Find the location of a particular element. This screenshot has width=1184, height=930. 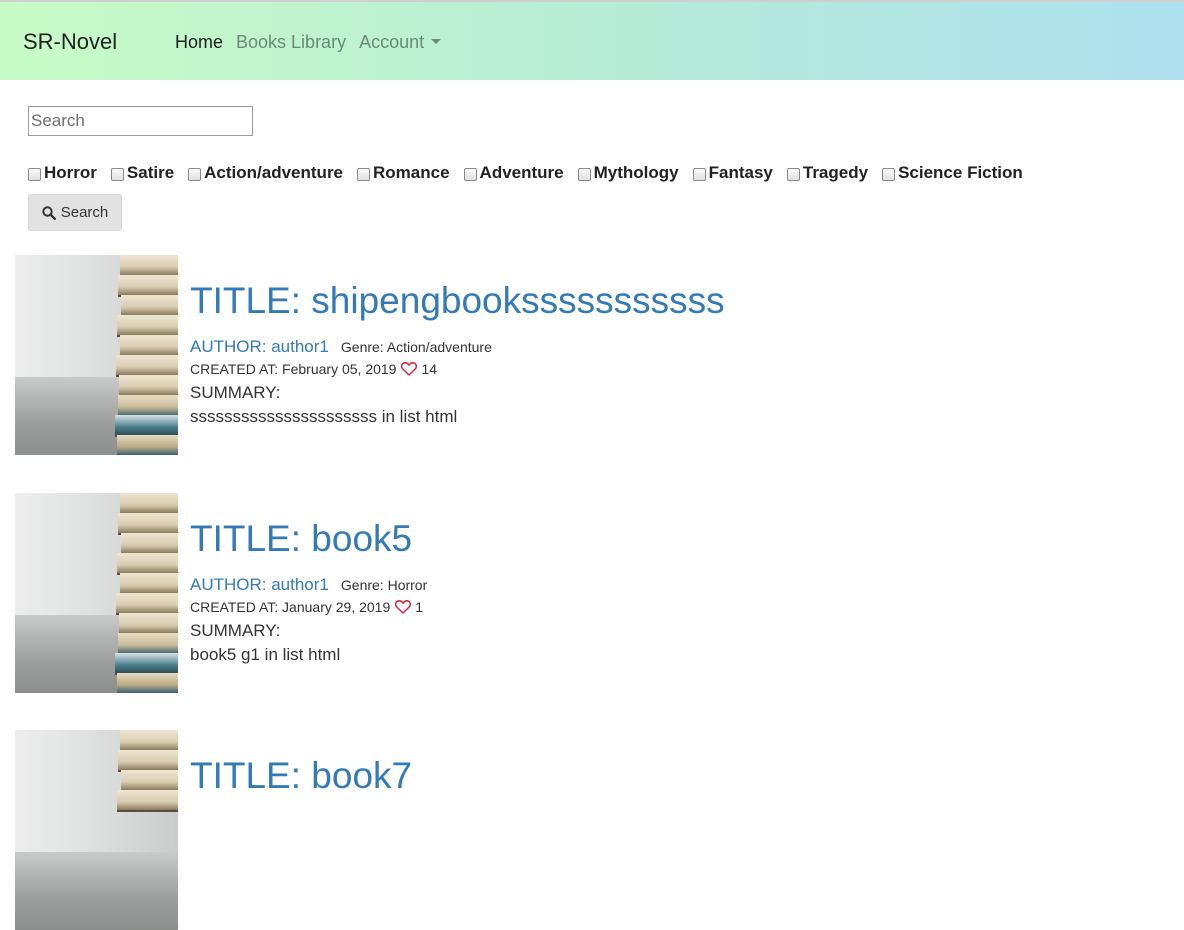

genre-label: Mythology is located at coordinates (636, 172).